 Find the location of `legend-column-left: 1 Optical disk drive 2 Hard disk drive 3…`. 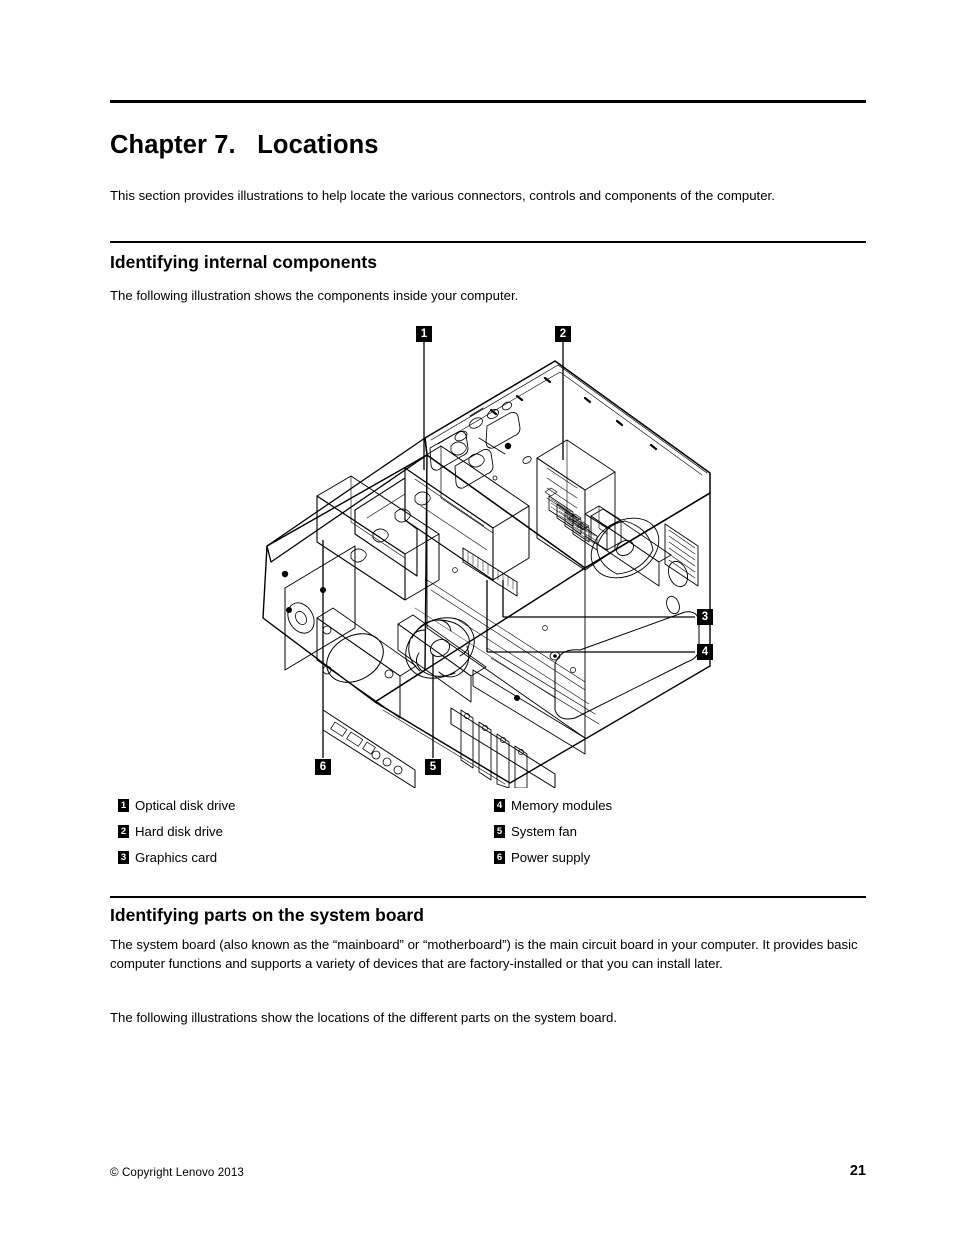

legend-column-left: 1 Optical disk drive 2 Hard disk drive 3… is located at coordinates (298, 836).